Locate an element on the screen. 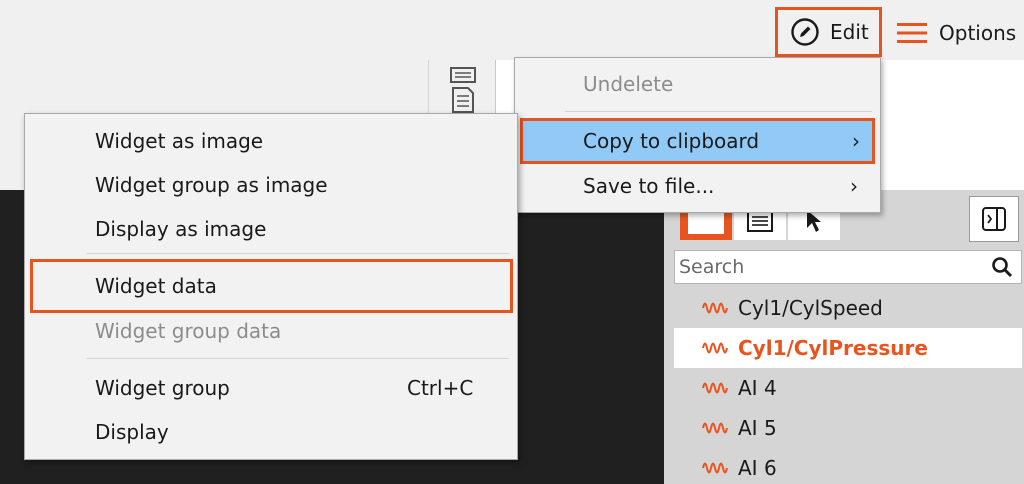 This screenshot has width=1024, height=484. widget-group-data-menu-item: Widget group data is located at coordinates (271, 331).